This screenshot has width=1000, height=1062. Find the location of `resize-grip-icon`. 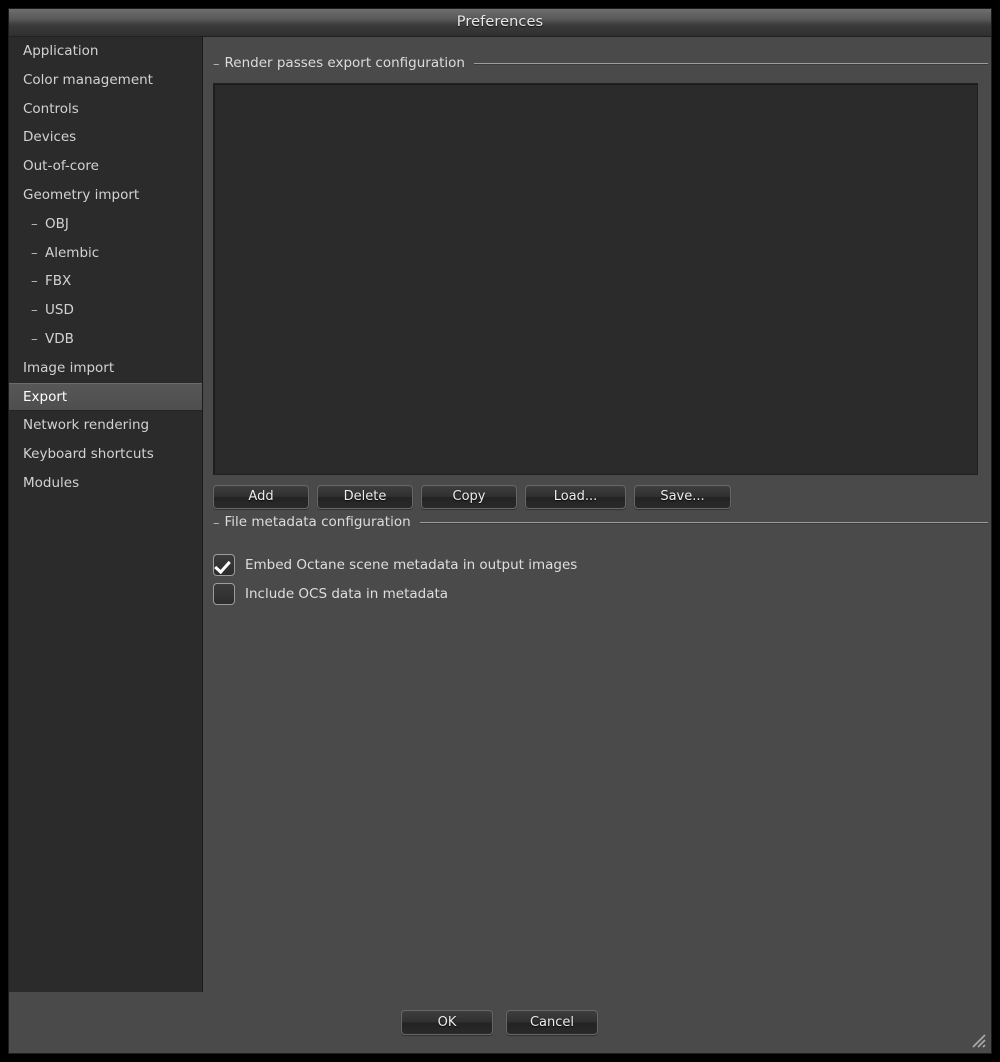

resize-grip-icon is located at coordinates (978, 1040).